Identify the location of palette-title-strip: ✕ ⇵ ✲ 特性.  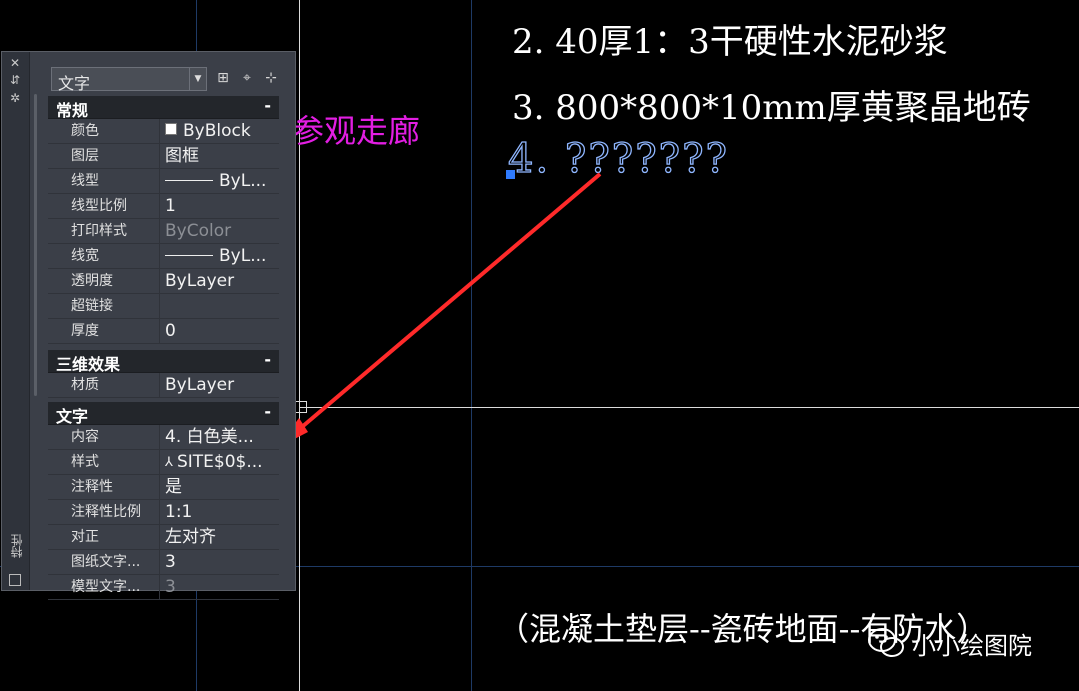
(16, 321).